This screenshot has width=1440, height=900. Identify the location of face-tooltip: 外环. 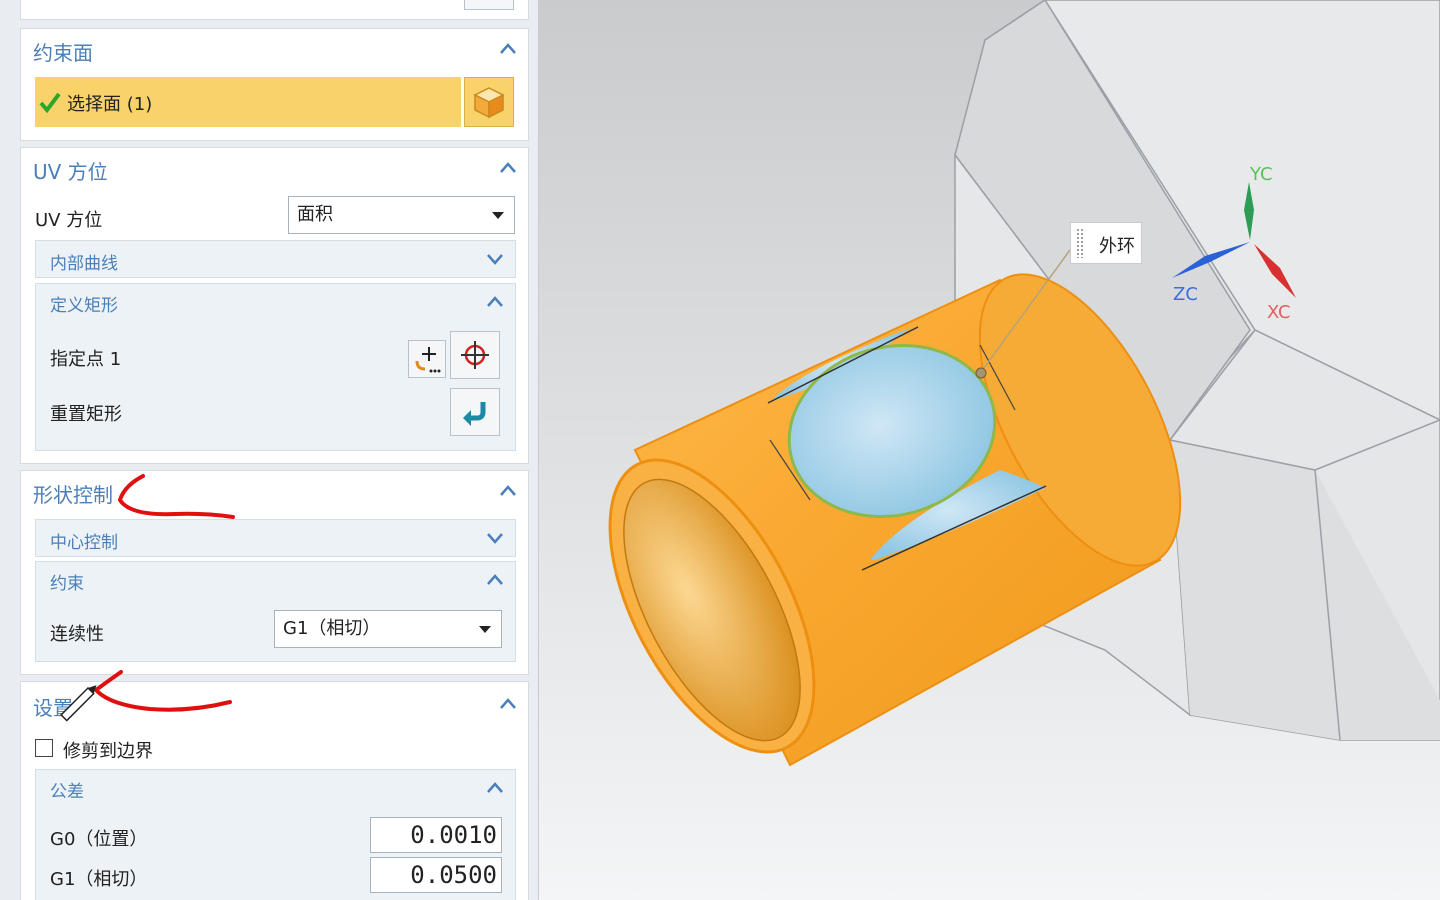
(1106, 243).